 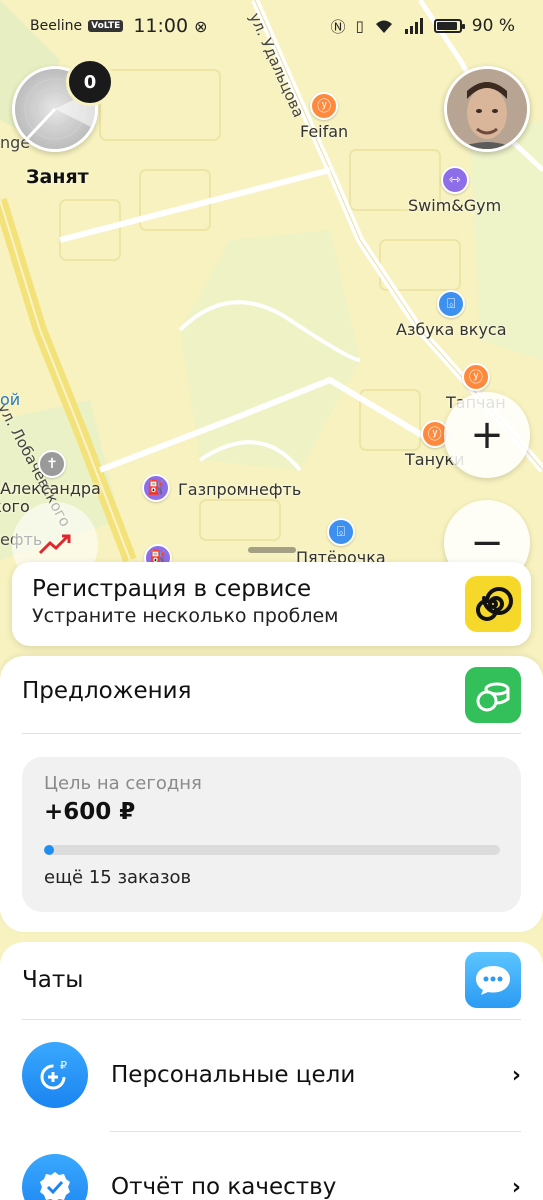 I want to click on daily-goal-card: Цель на сегодня +600 ₽ ещё 15 заказов, so click(x=271, y=834).